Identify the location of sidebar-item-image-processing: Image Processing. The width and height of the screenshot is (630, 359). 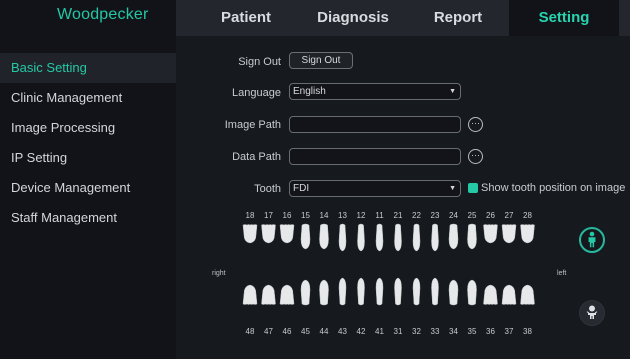
(88, 128).